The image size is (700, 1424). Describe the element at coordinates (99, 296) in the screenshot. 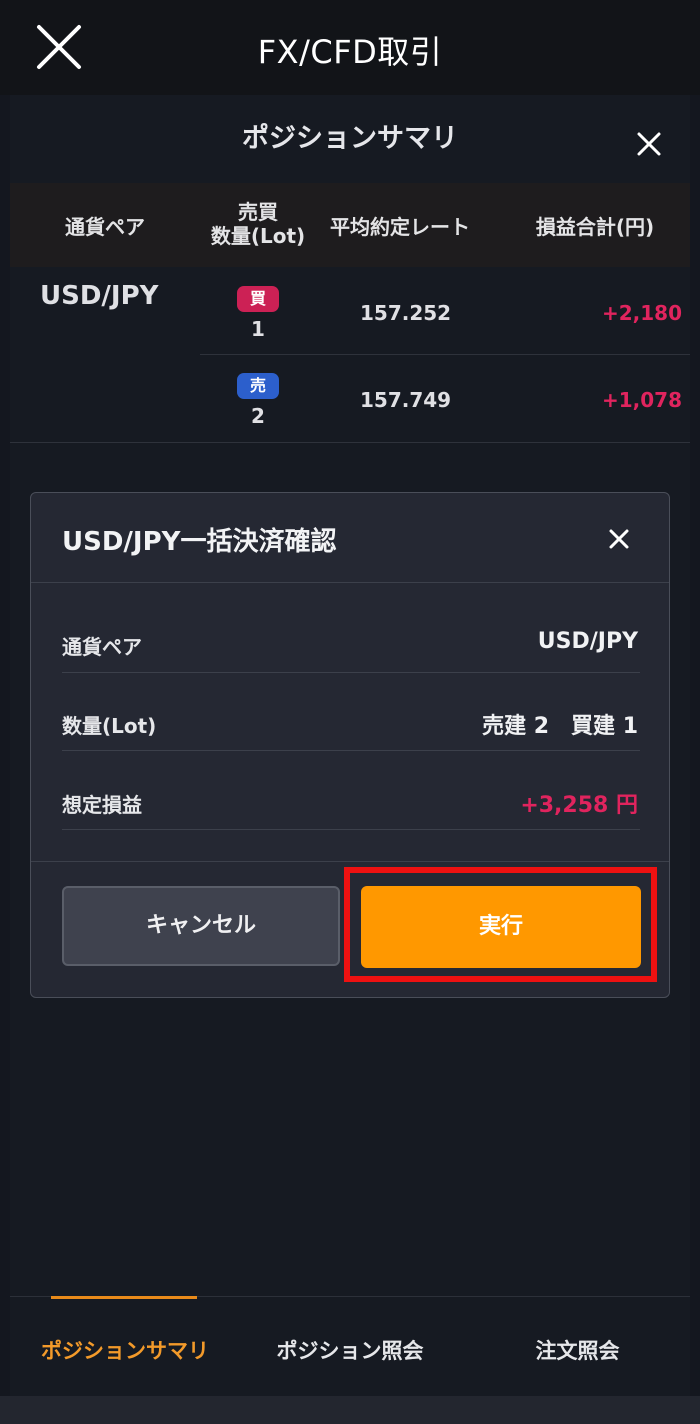

I see `pair-label: USD/JPY` at that location.